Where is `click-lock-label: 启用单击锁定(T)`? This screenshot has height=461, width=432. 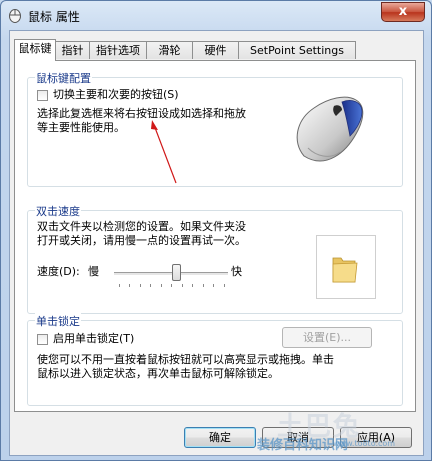
click-lock-label: 启用单击锁定(T) is located at coordinates (93, 339).